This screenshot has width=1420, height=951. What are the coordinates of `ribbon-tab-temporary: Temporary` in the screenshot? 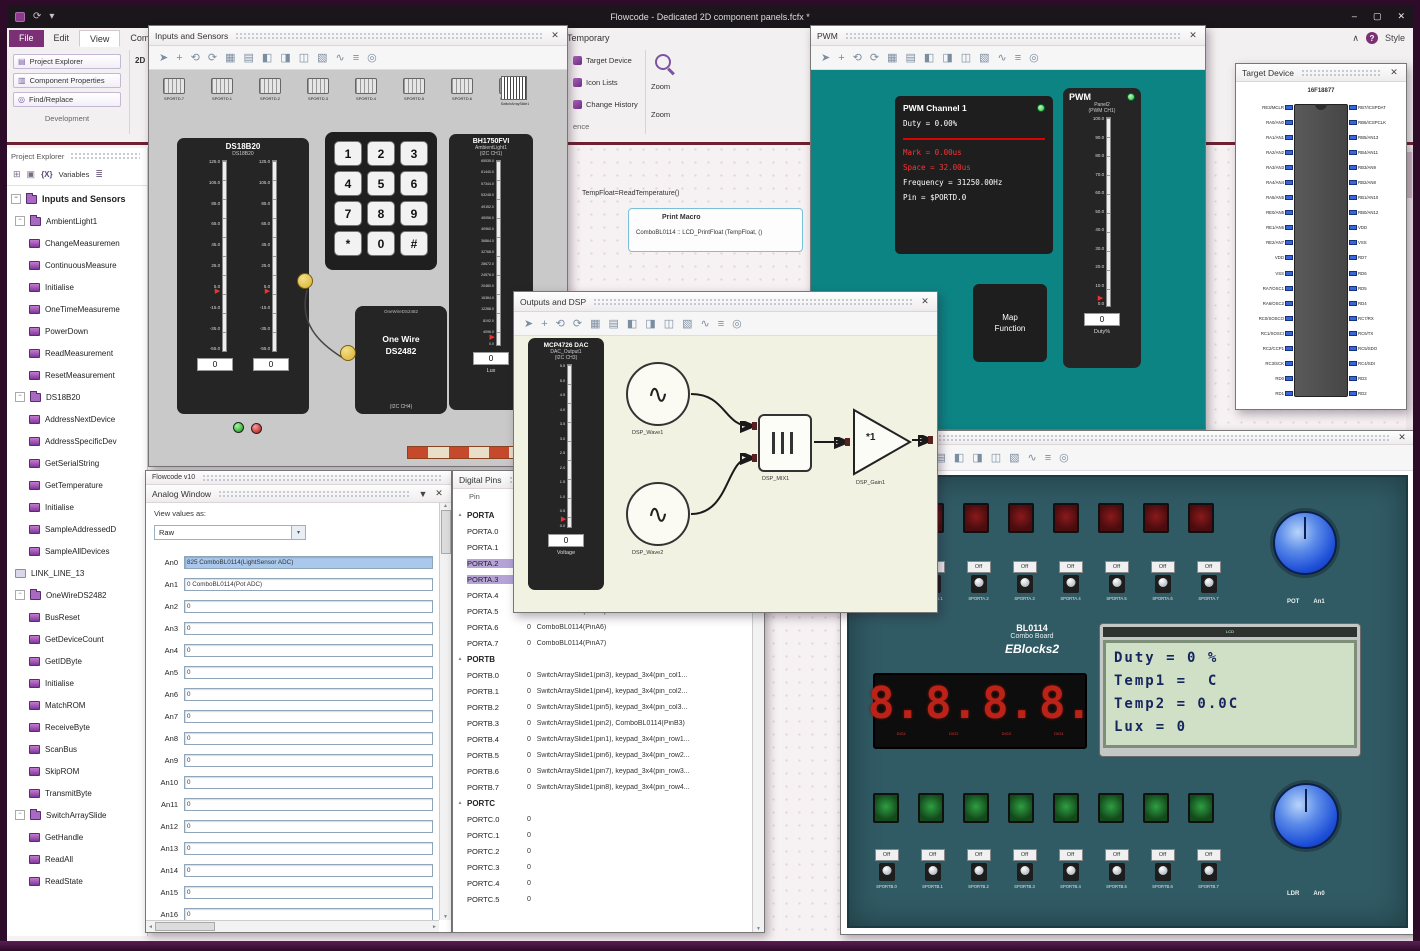 It's located at (588, 38).